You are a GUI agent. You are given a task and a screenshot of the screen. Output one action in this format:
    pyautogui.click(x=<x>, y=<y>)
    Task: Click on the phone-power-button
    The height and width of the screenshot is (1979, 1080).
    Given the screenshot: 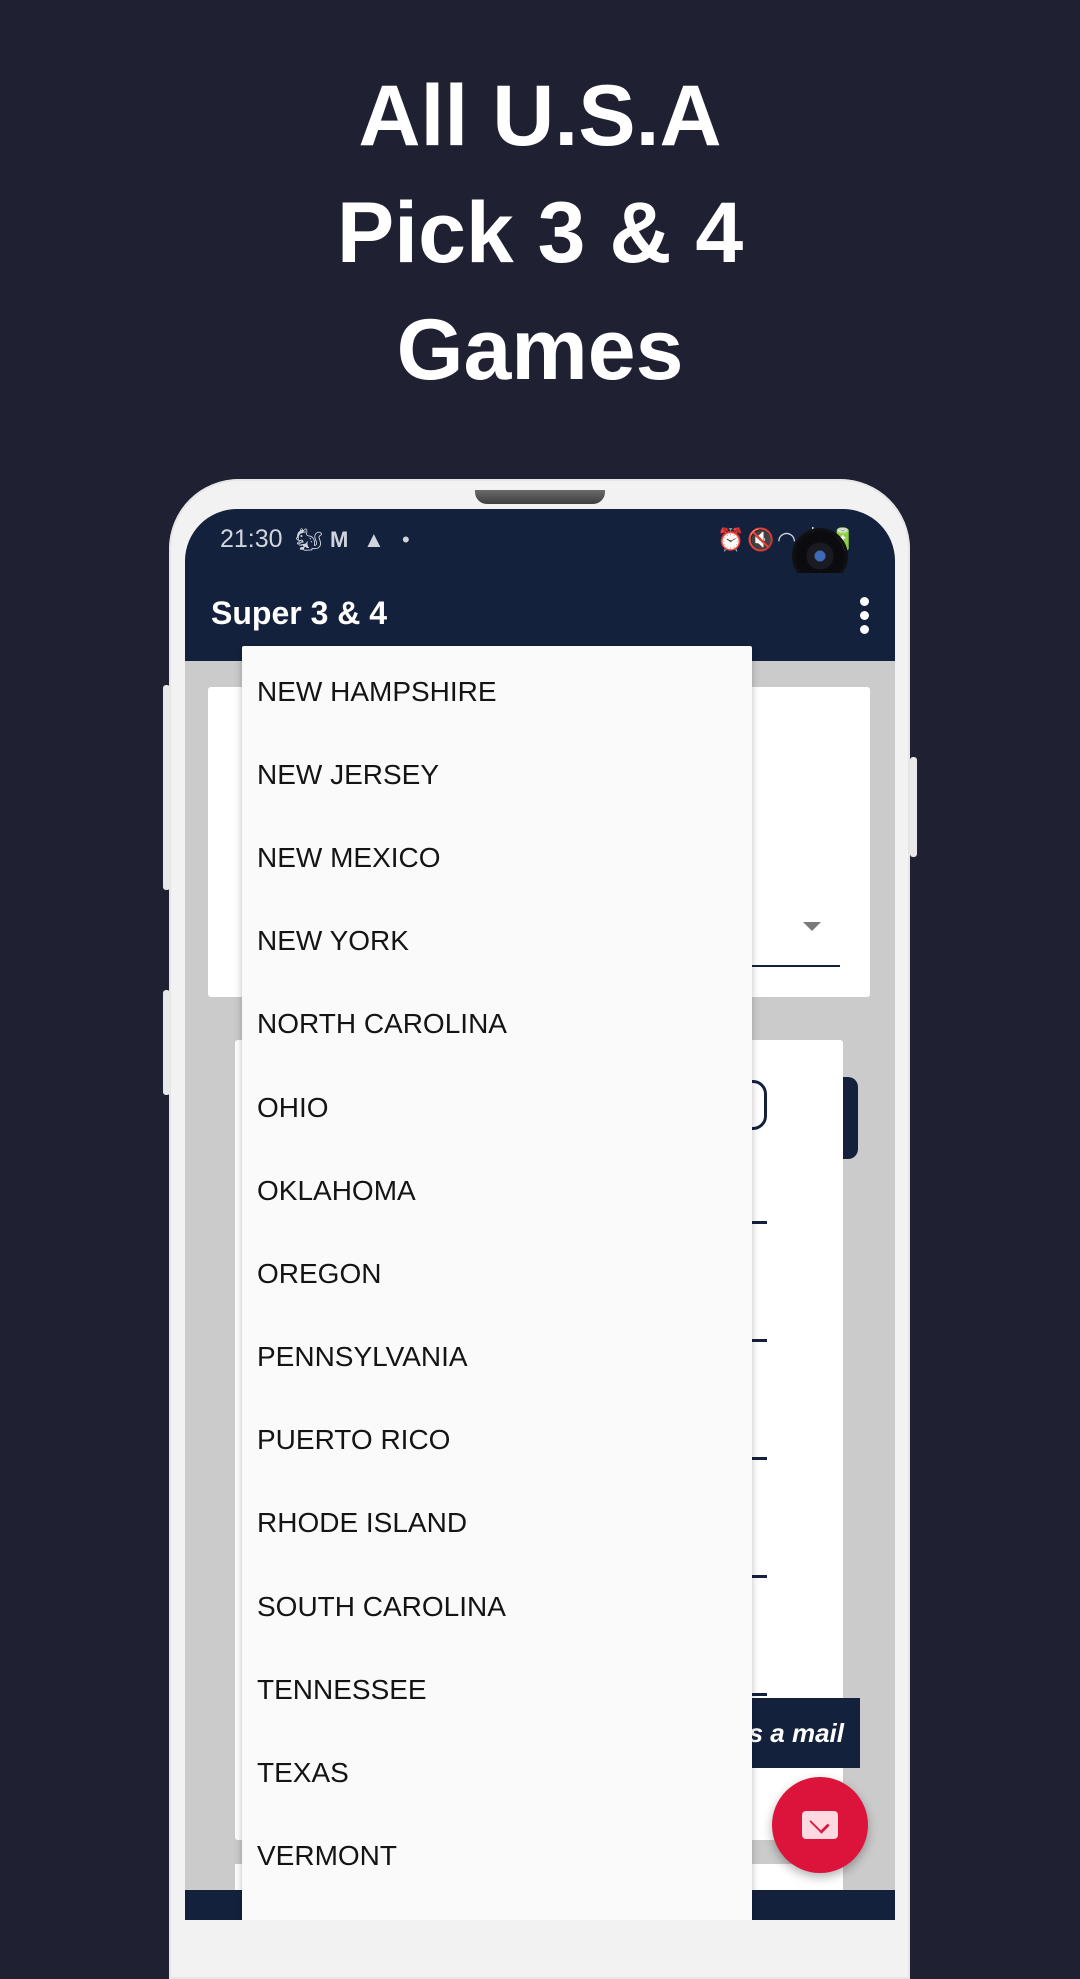 What is the action you would take?
    pyautogui.click(x=913, y=807)
    